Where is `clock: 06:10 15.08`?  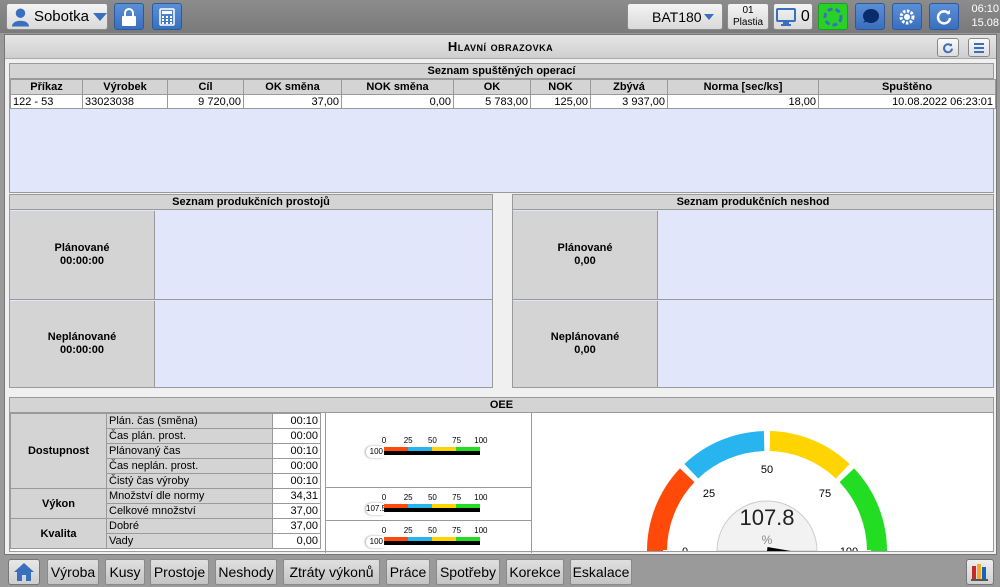 clock: 06:10 15.08 is located at coordinates (981, 16).